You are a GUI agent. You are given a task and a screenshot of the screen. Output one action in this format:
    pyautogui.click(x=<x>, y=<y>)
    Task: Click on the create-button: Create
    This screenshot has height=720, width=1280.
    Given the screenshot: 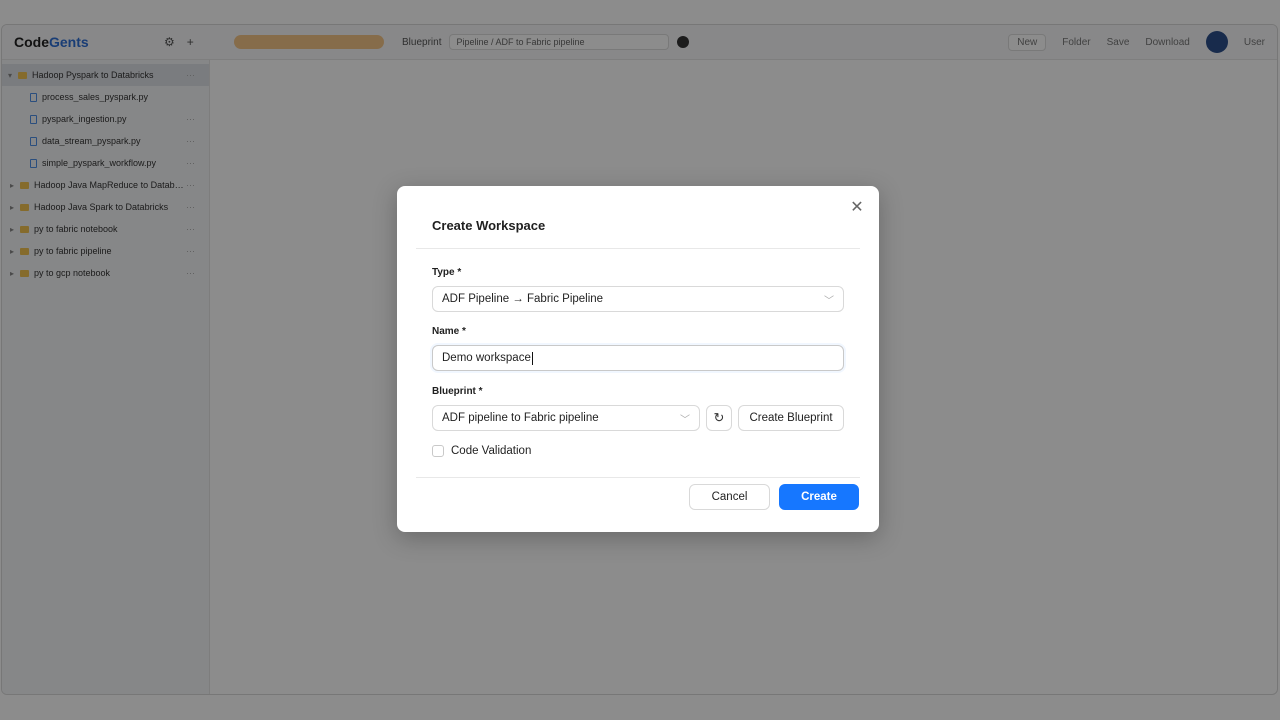 What is the action you would take?
    pyautogui.click(x=819, y=497)
    